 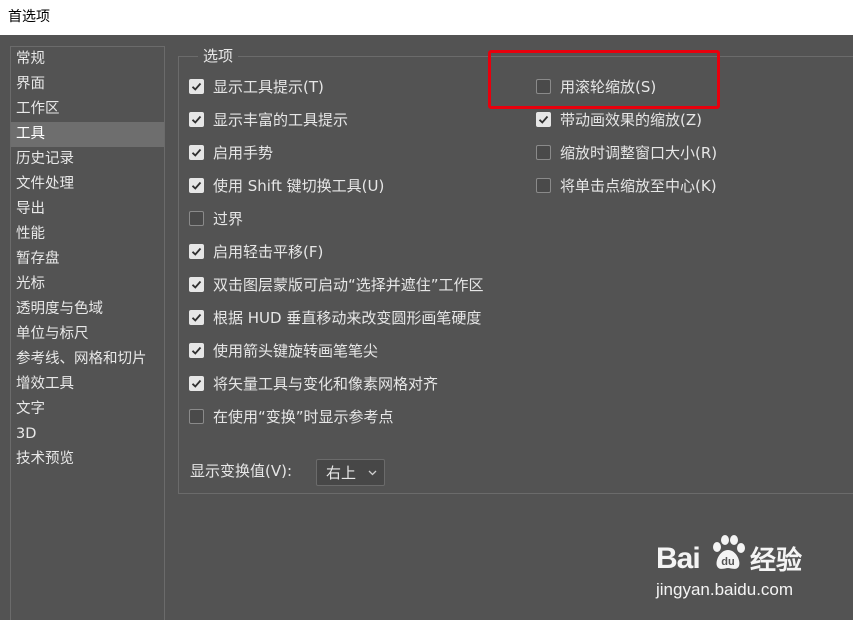 I want to click on option-double-click-mask-workspace: 双击图层蒙版可启动“选择并遮住”工作区, so click(x=336, y=284).